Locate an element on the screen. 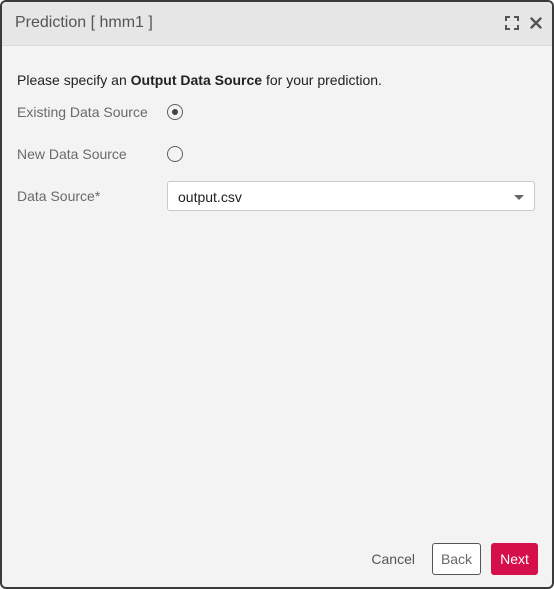  data-source-label: Data Source* is located at coordinates (59, 196).